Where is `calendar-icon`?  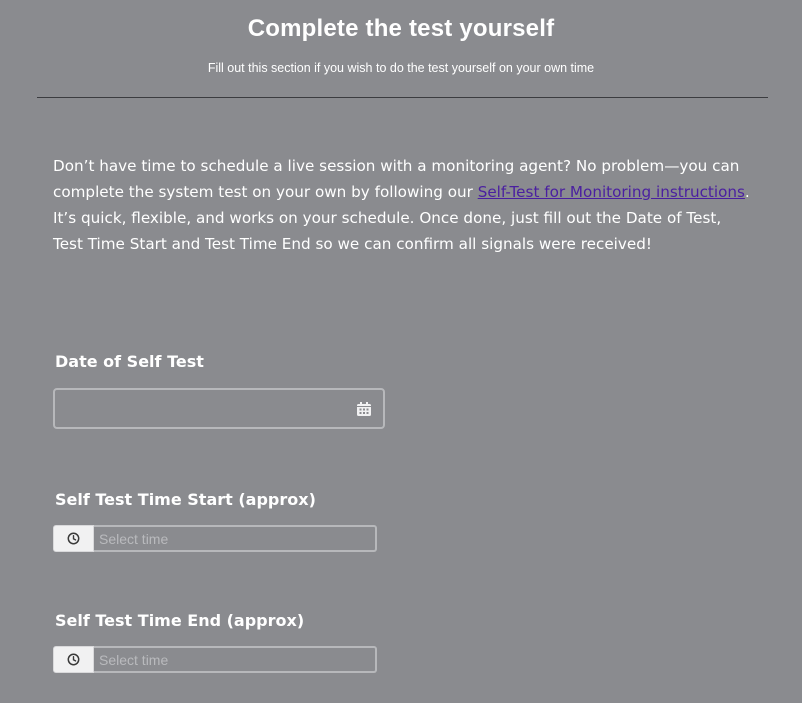
calendar-icon is located at coordinates (364, 409).